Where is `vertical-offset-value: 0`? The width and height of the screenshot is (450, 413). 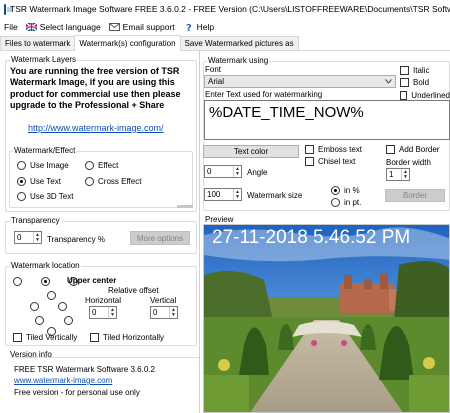
vertical-offset-value: 0 is located at coordinates (155, 312).